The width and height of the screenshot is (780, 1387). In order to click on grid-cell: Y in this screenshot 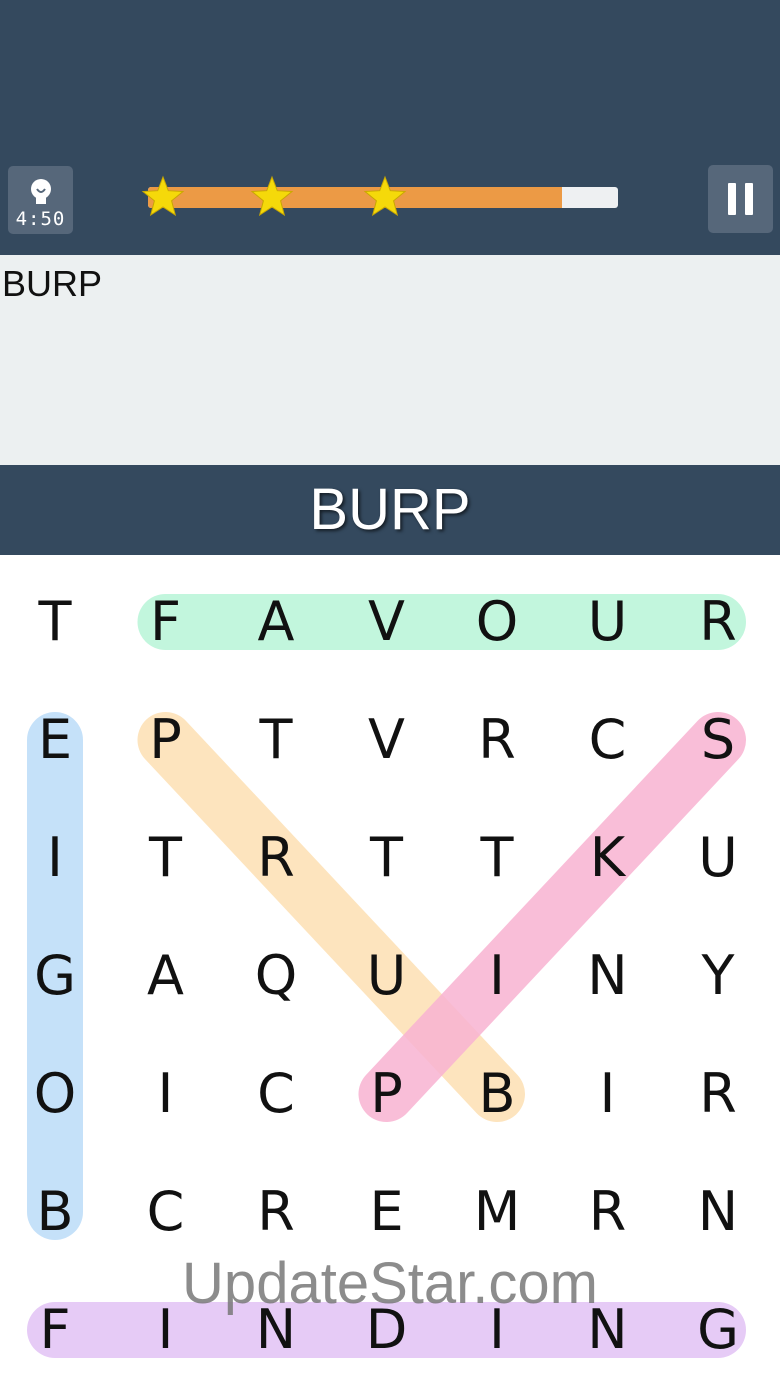, I will do `click(718, 976)`.